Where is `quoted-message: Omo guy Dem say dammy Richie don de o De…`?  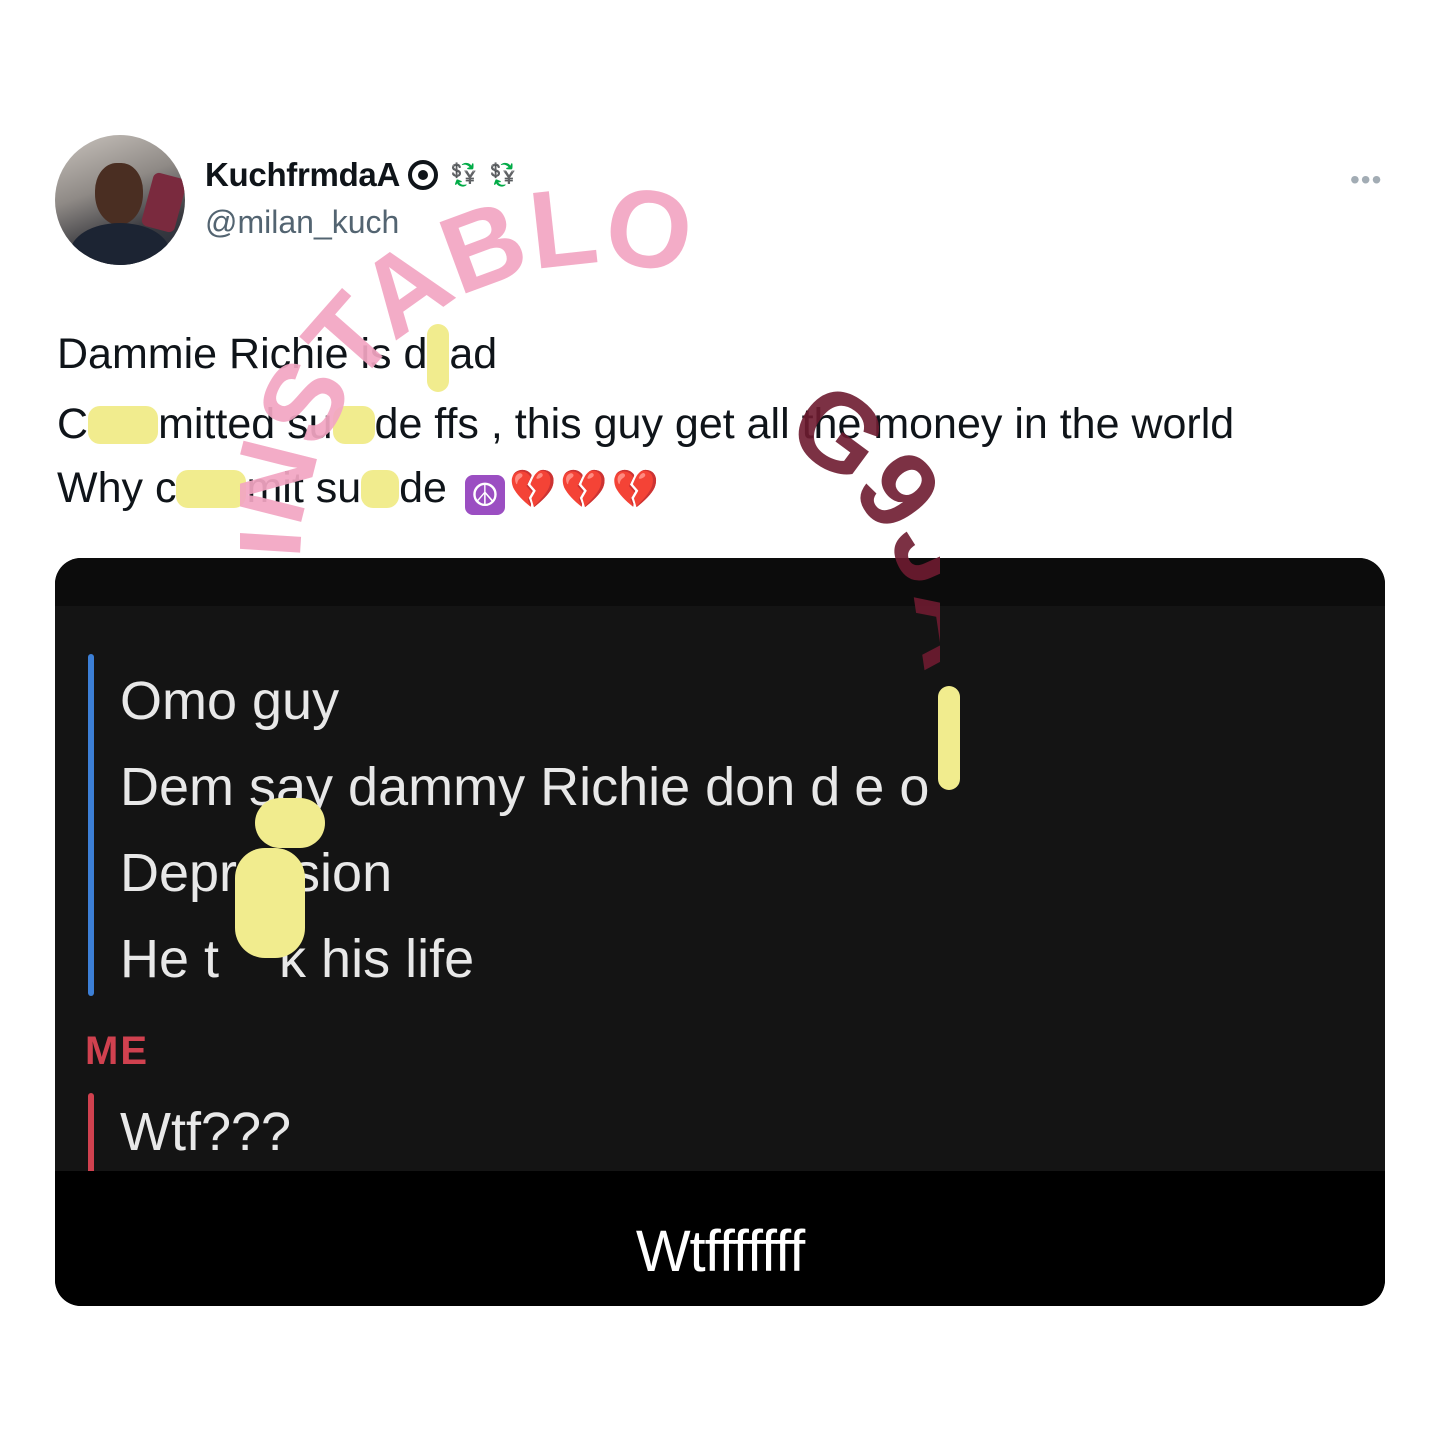
quoted-message: Omo guy Dem say dammy Richie don de o De… is located at coordinates (524, 830).